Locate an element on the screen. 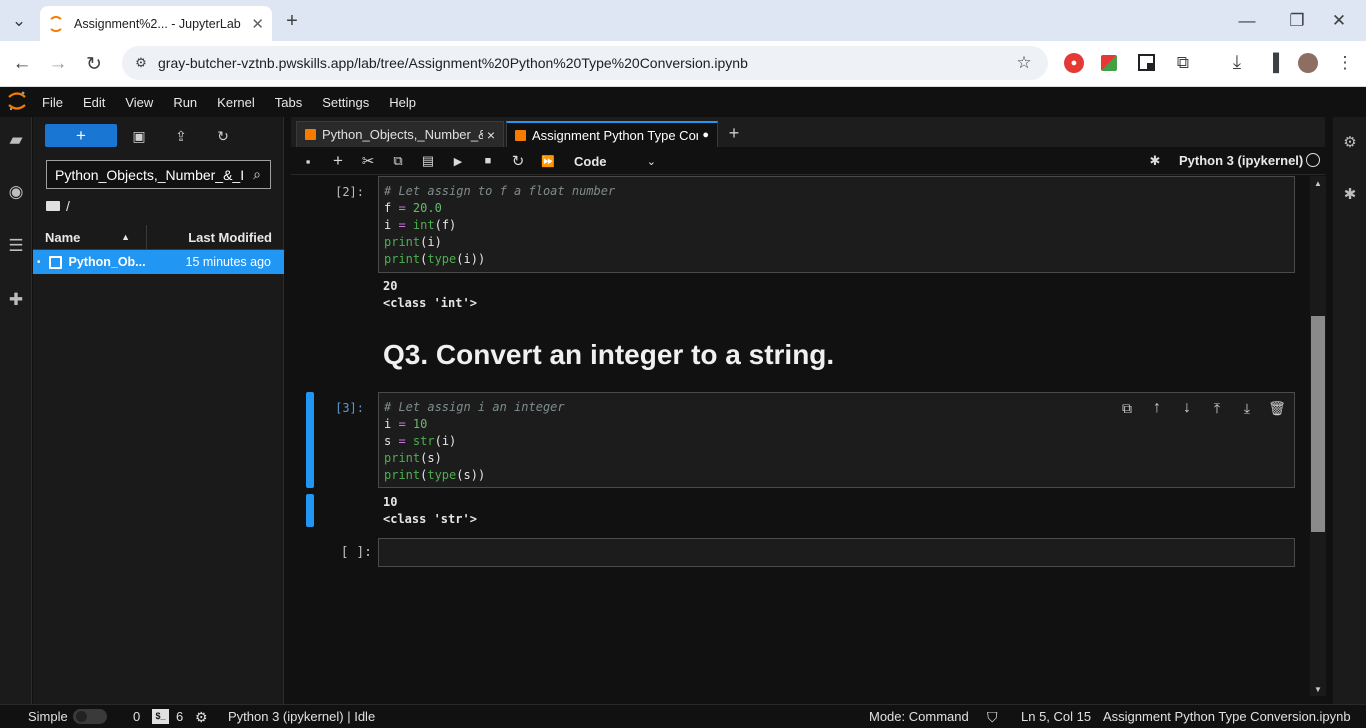  tab-python-objects: Python_Objects,_Number_&_ × is located at coordinates (400, 134).